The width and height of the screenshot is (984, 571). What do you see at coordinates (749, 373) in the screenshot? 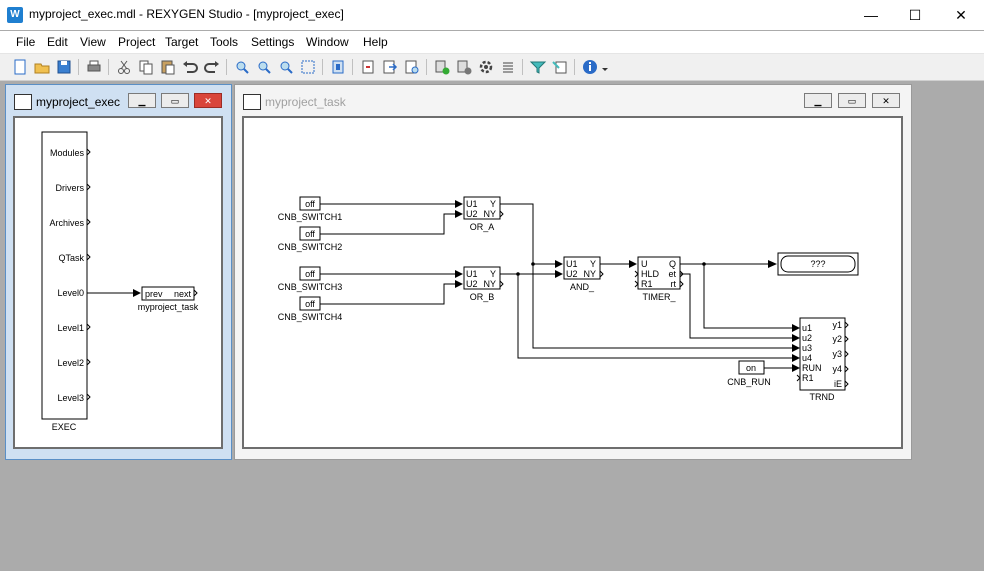
I see `switch-cnb-run: on CNB_RUN` at bounding box center [749, 373].